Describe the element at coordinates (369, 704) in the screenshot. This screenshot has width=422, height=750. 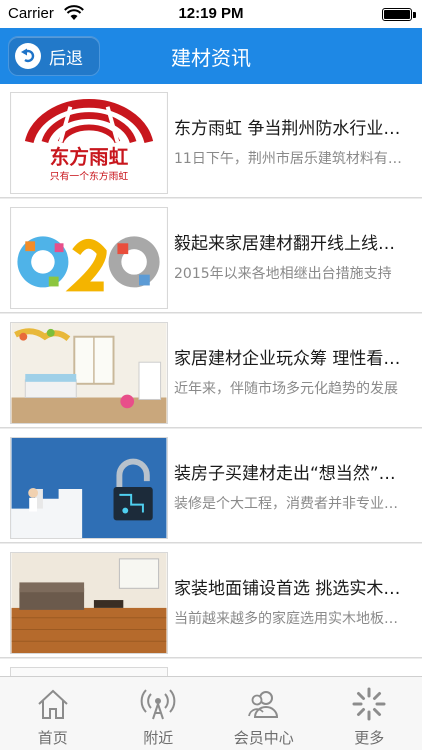
I see `more-icon` at that location.